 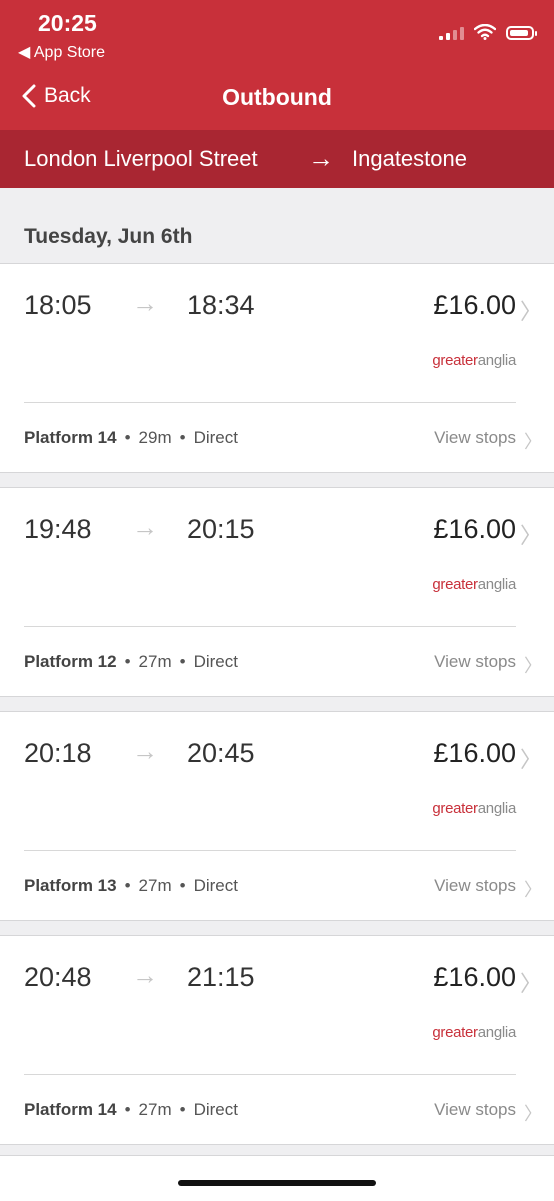 I want to click on status-back-app: ◀ App Store, so click(x=61, y=52).